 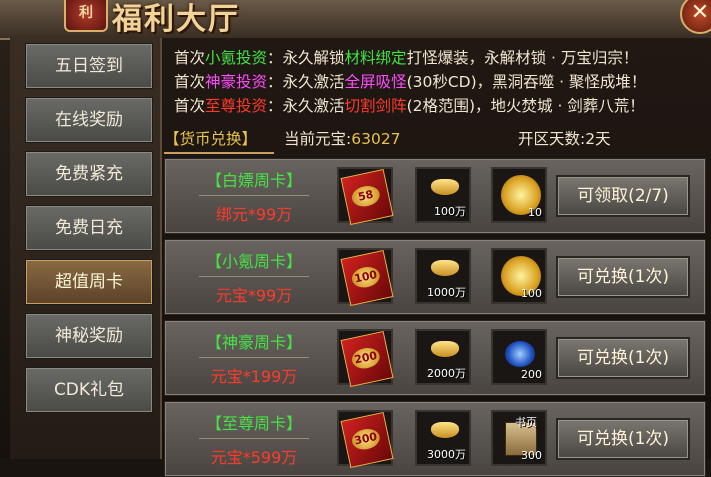 I want to click on red-packet-value: 200, so click(x=366, y=358).